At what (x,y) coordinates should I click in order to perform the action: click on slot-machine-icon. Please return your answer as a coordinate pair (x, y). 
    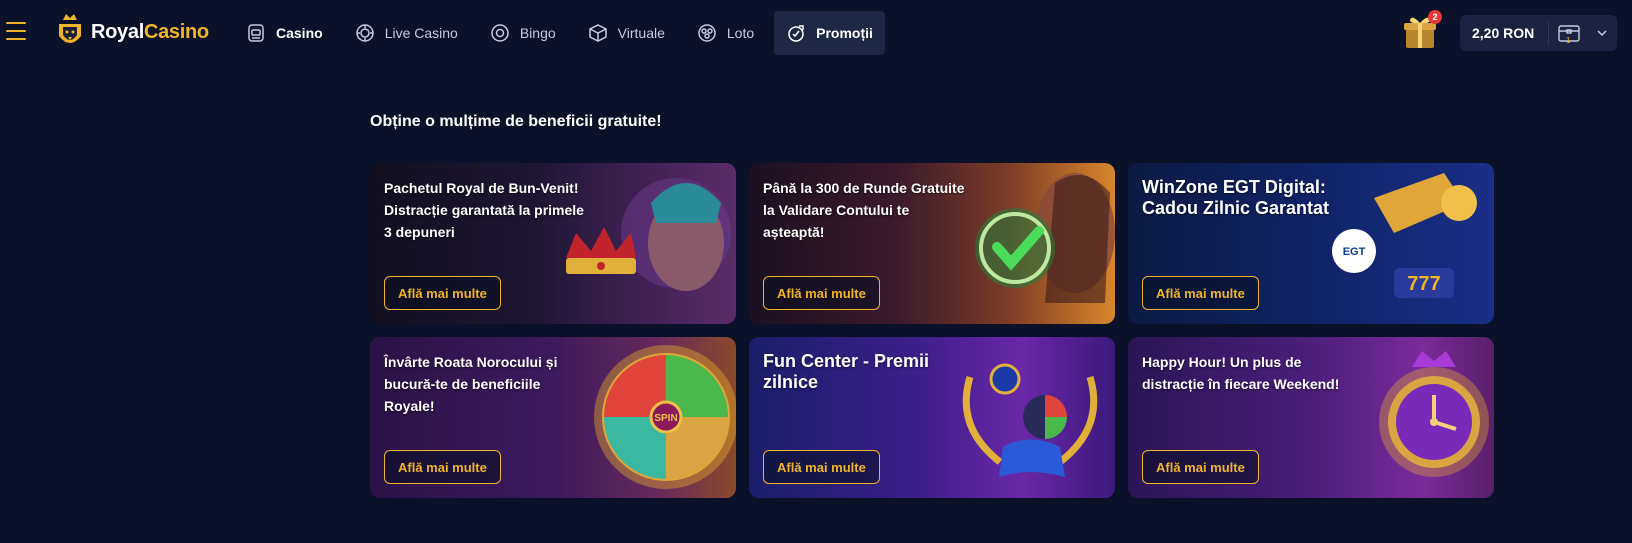
    Looking at the image, I should click on (256, 33).